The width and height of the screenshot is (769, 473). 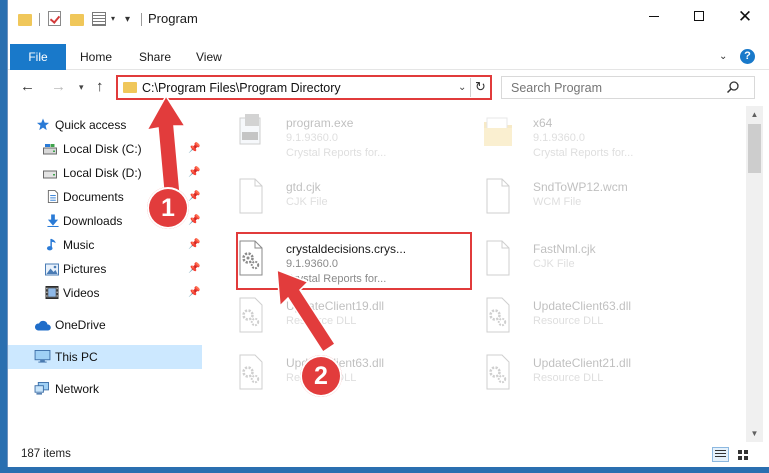 I want to click on status-bar: 187 items, so click(x=388, y=455).